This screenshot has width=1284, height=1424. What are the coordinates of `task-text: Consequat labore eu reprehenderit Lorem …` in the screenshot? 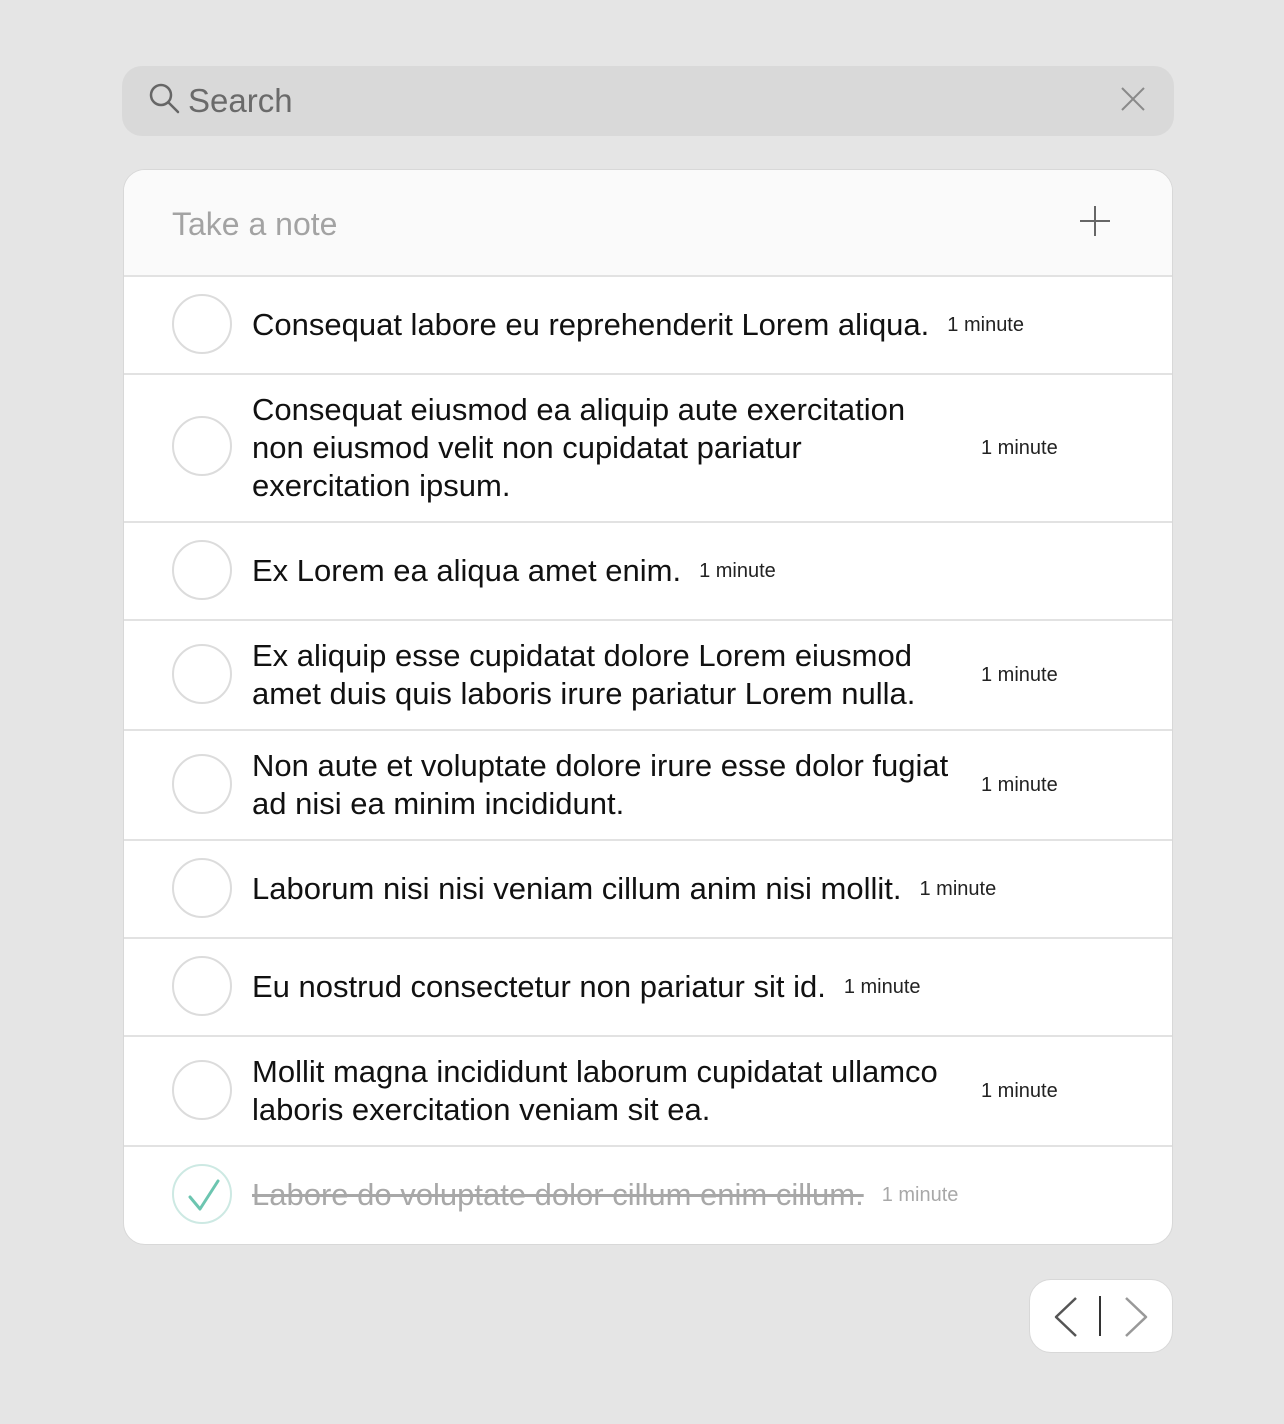 It's located at (591, 324).